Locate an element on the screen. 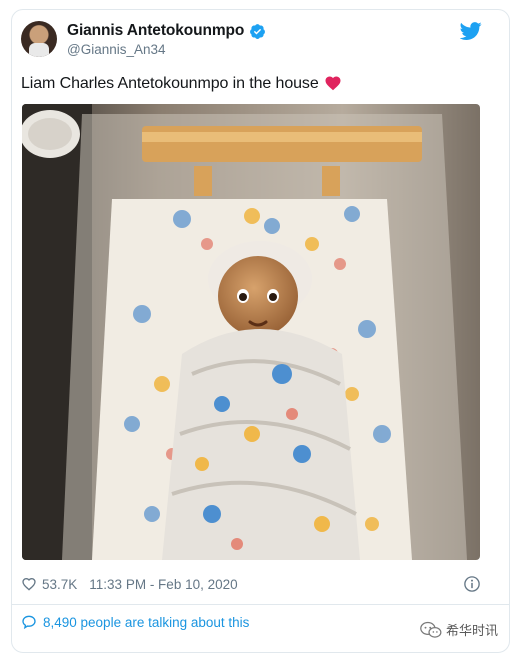  author-name: Giannis Antetokounmpo is located at coordinates (155, 31).